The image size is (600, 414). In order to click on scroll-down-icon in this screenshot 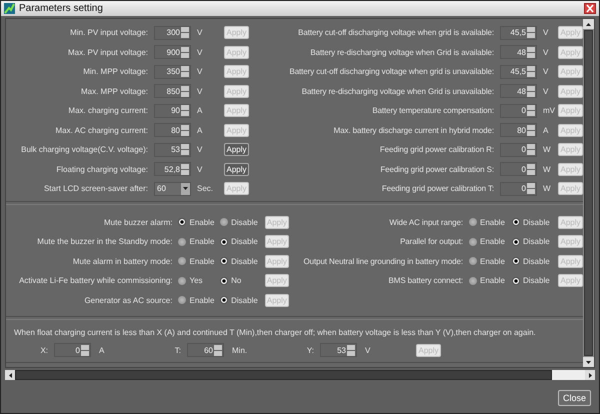, I will do `click(588, 362)`.